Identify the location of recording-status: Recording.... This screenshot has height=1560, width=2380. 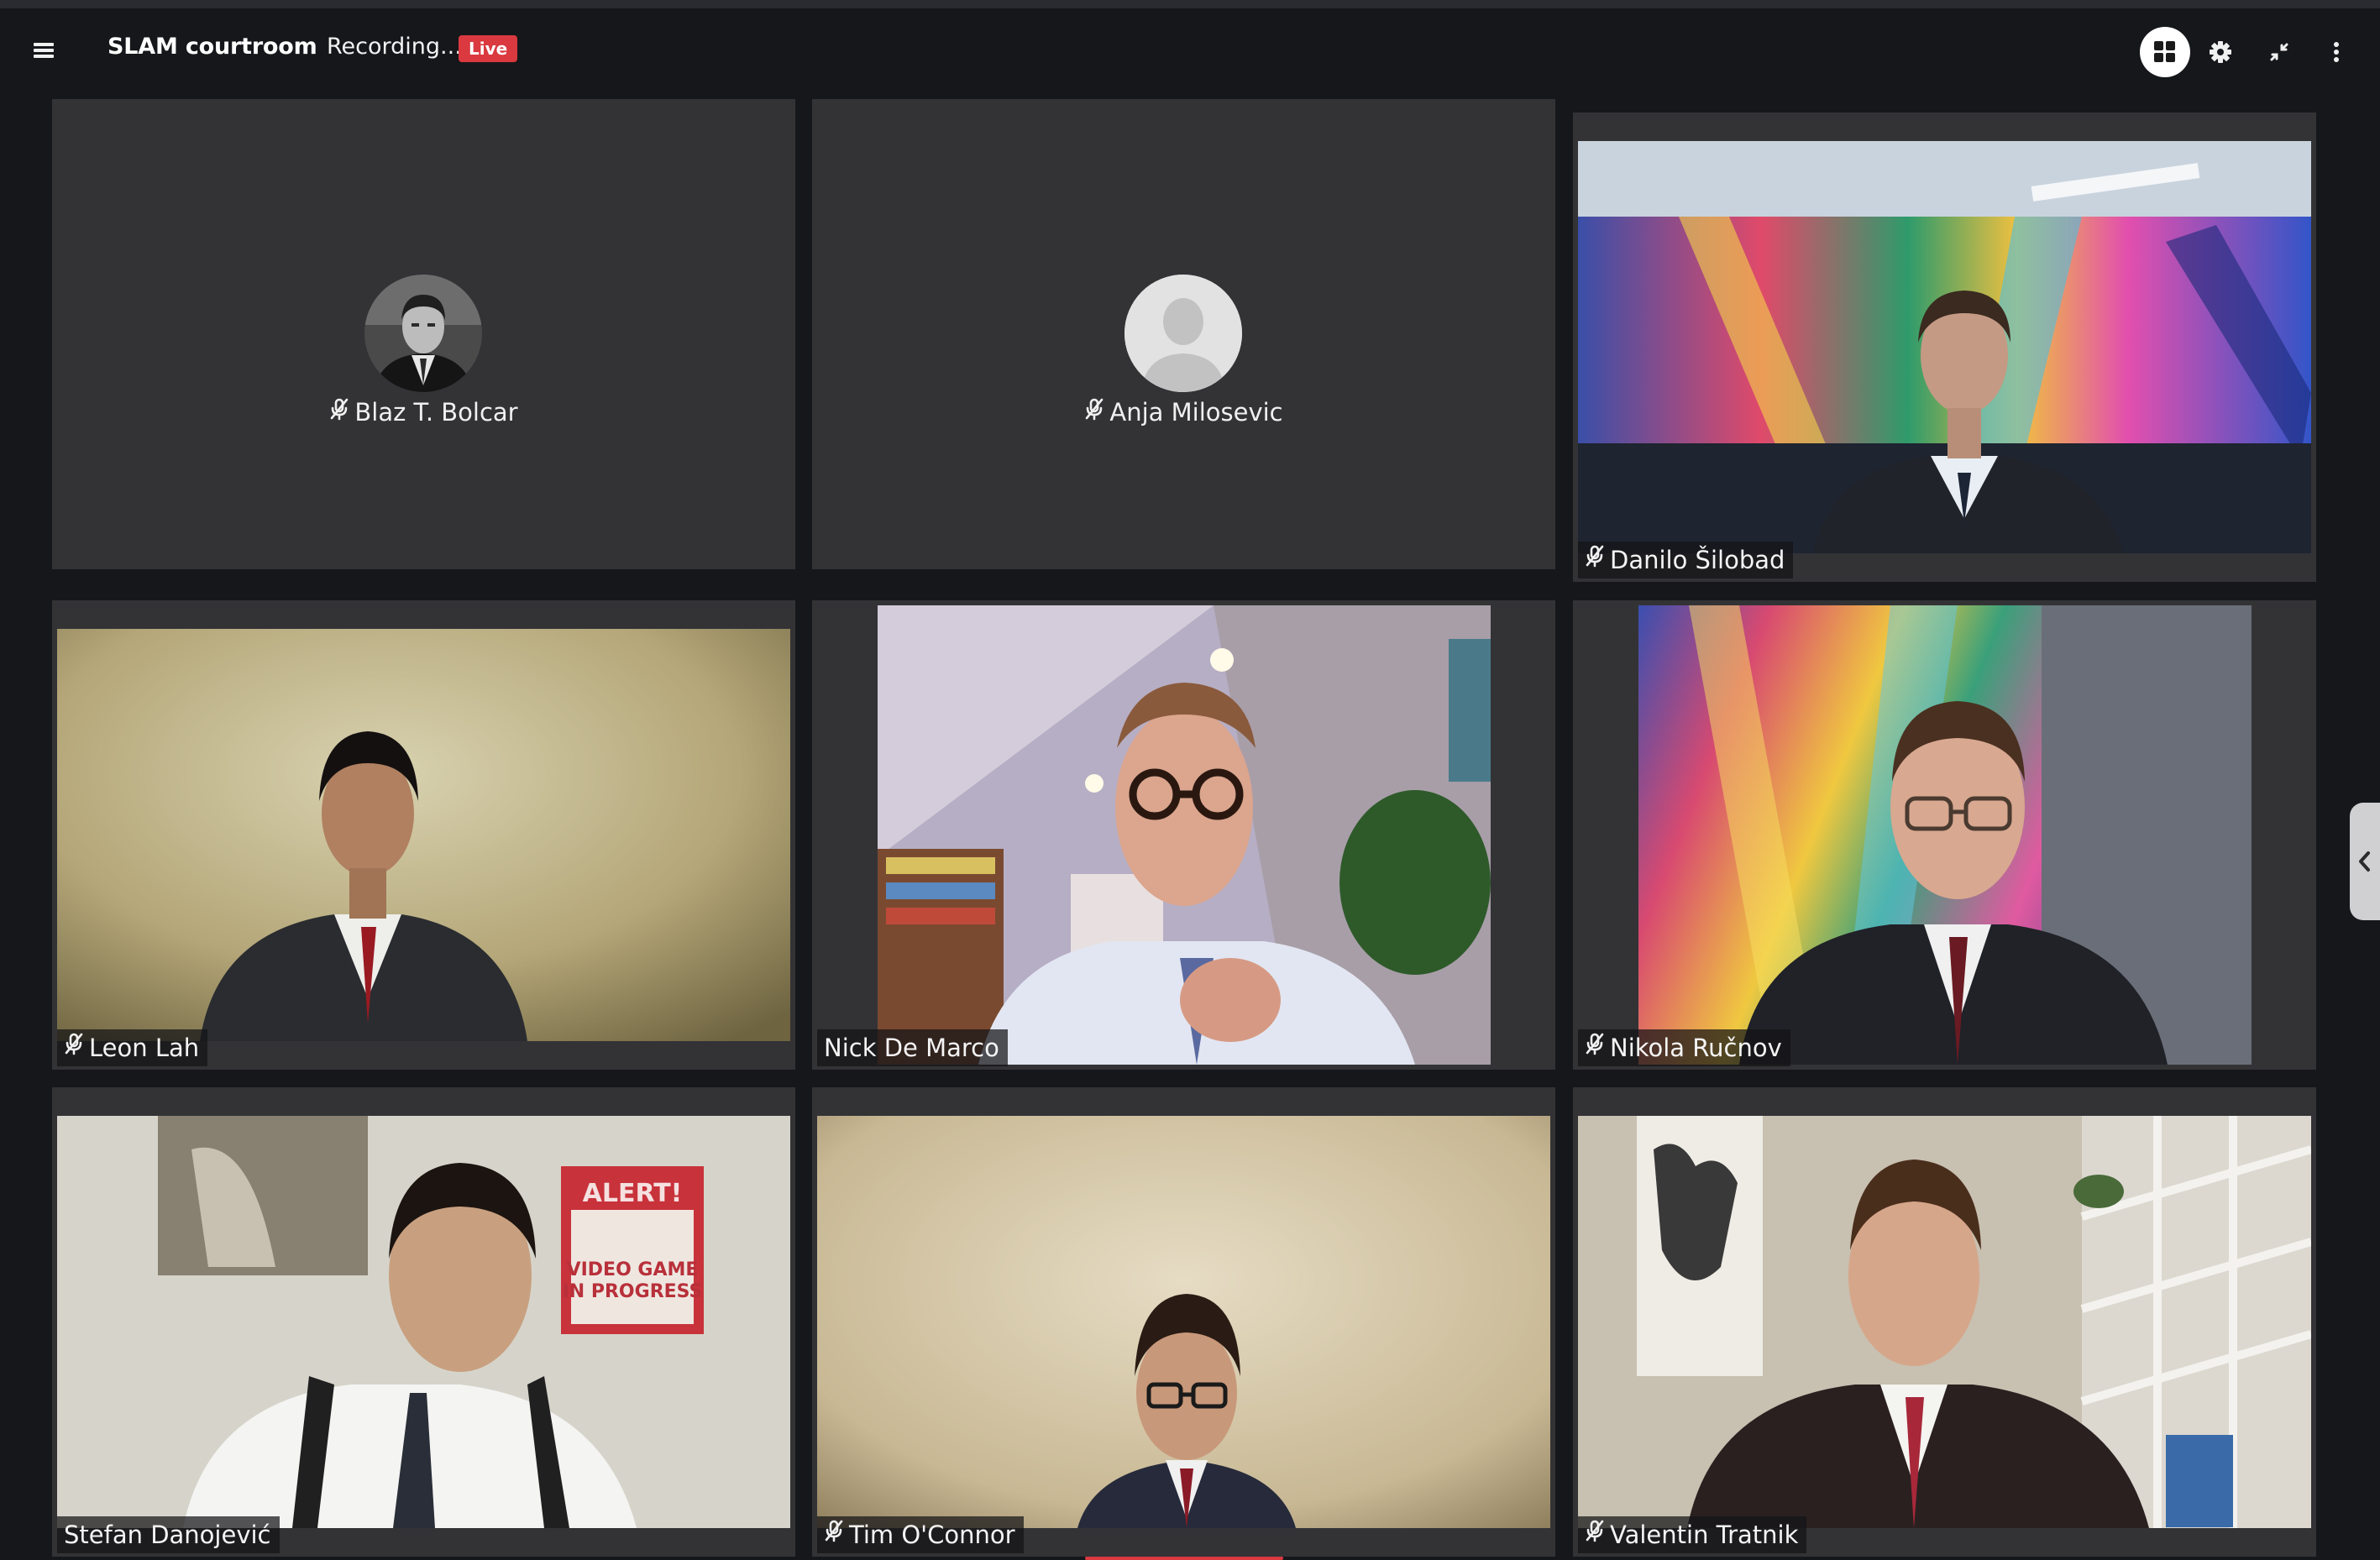
(395, 47).